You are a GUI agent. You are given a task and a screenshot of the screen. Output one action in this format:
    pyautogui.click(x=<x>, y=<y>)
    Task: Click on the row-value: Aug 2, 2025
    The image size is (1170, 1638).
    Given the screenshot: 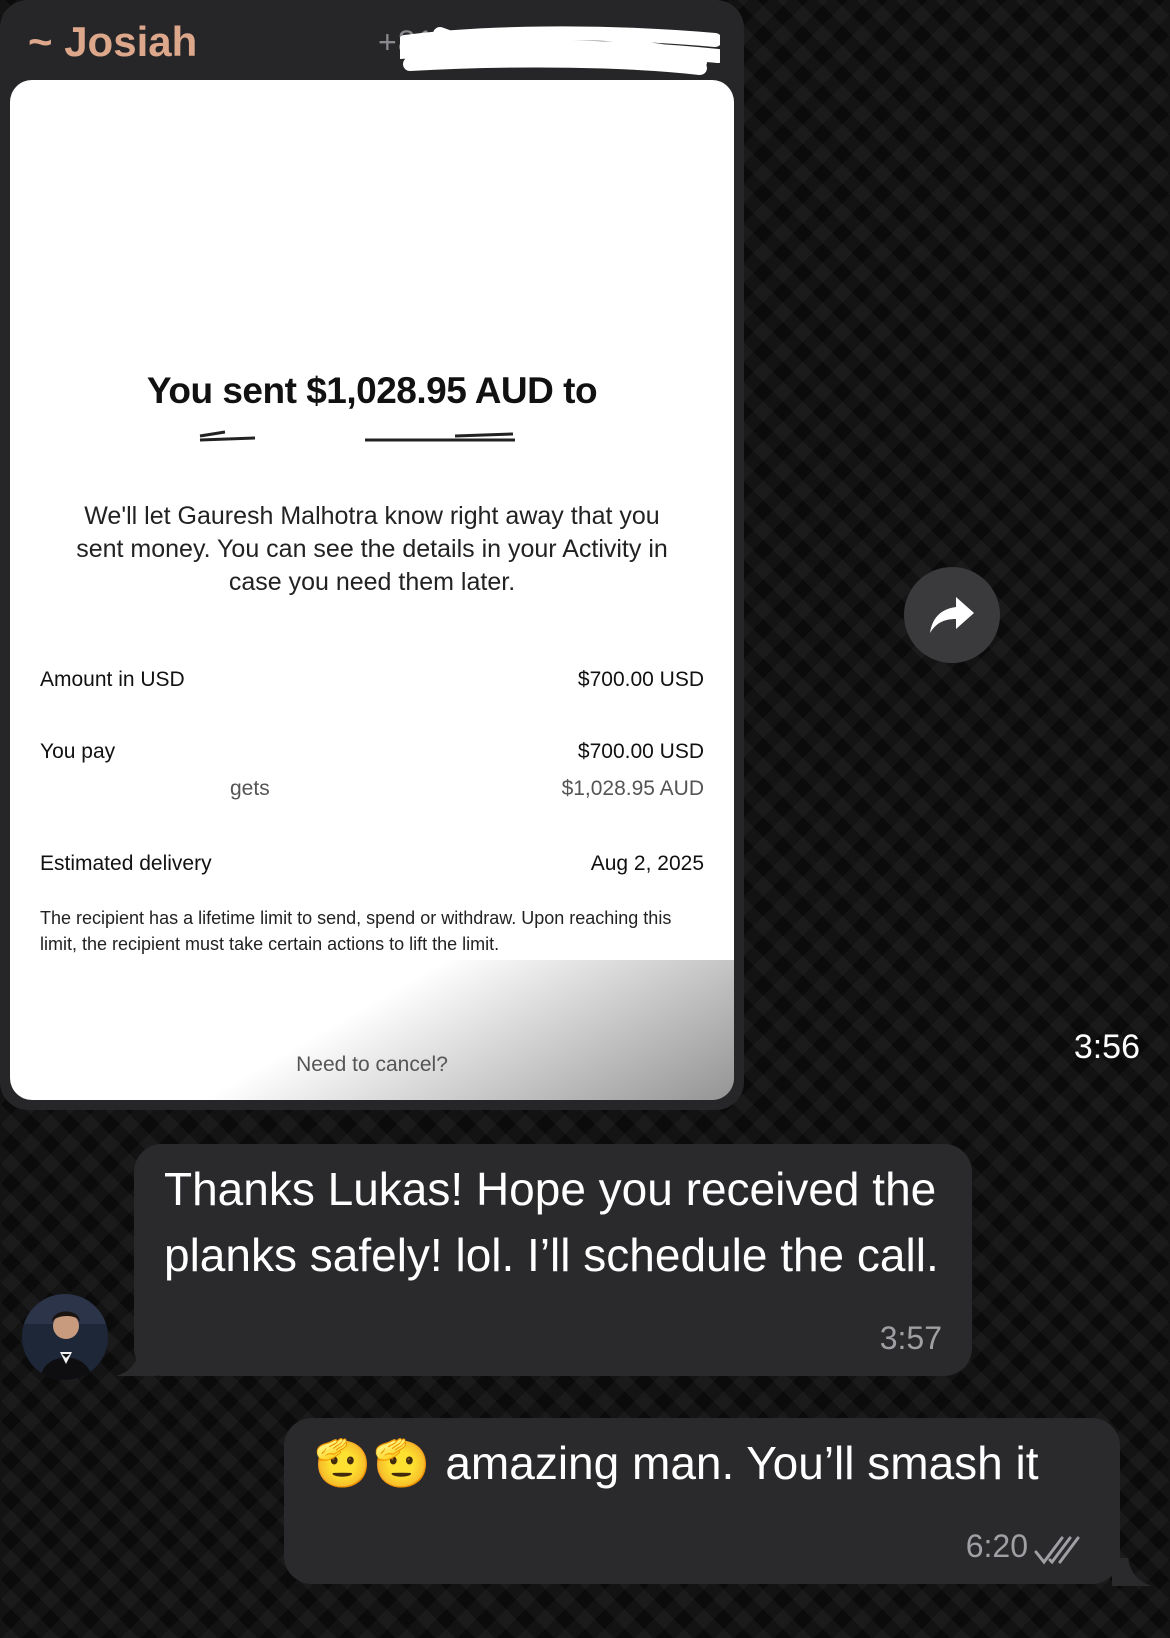 What is the action you would take?
    pyautogui.click(x=647, y=863)
    